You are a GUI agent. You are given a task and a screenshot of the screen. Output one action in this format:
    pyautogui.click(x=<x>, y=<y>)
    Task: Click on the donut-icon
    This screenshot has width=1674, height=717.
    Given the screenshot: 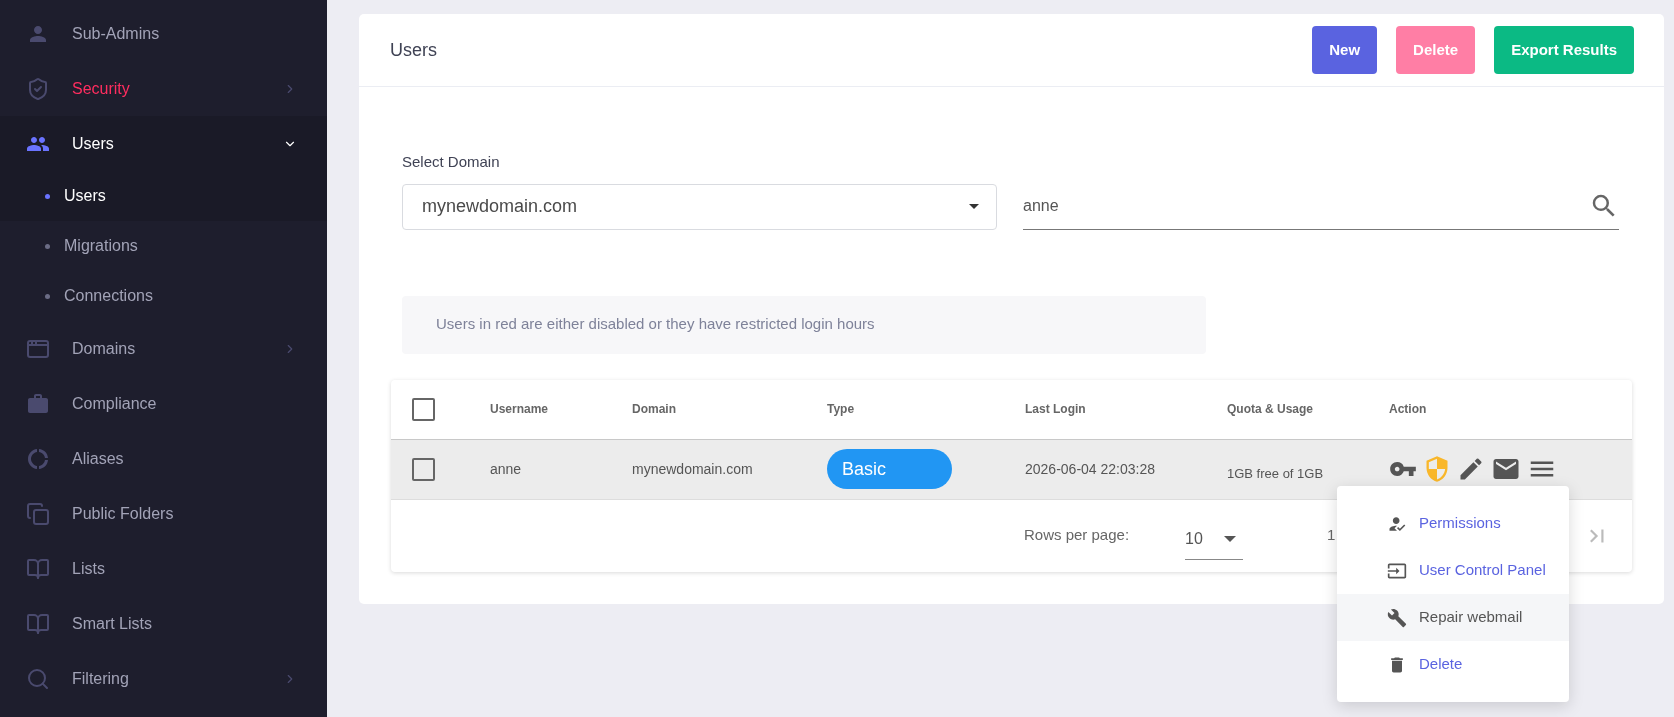 What is the action you would take?
    pyautogui.click(x=38, y=458)
    